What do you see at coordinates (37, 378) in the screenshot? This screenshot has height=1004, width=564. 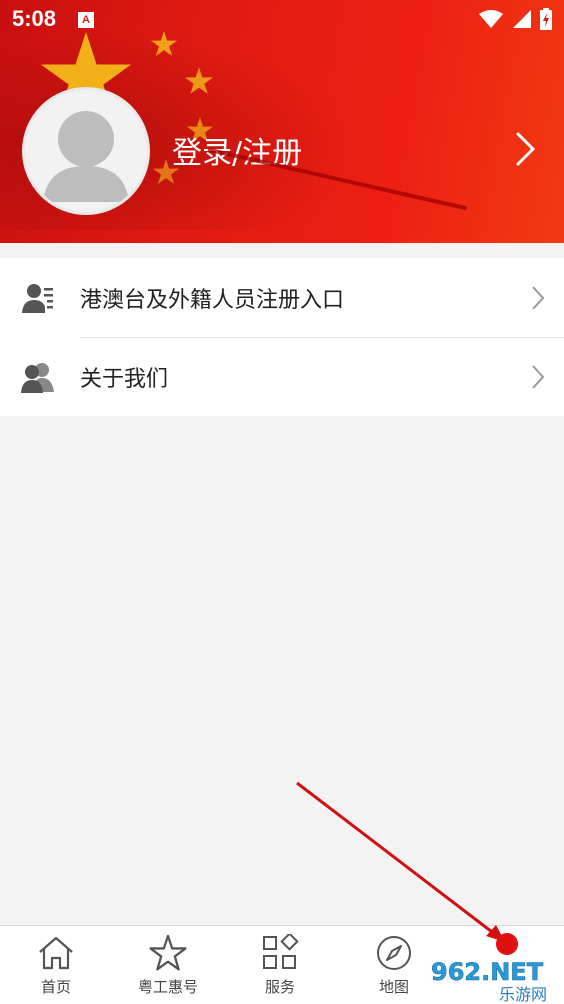 I see `people-icon` at bounding box center [37, 378].